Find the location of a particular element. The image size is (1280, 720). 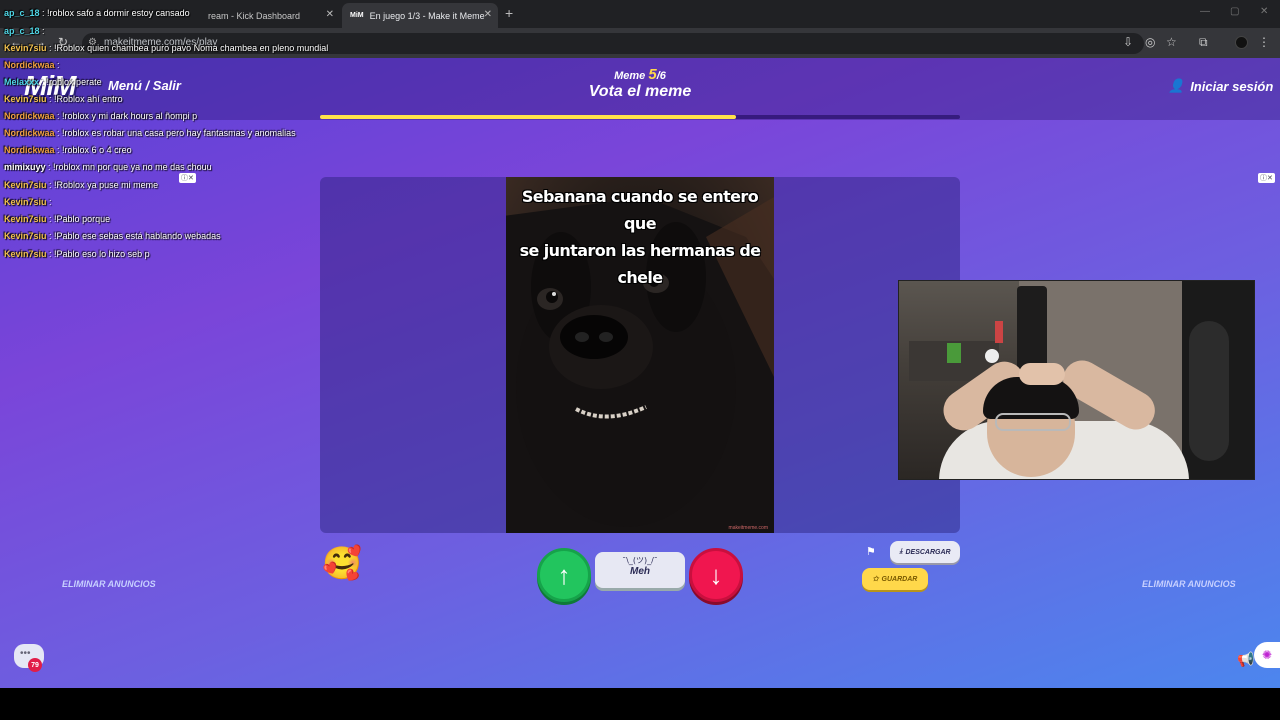

login-button: 👤 Iniciar sesión is located at coordinates (1220, 86).